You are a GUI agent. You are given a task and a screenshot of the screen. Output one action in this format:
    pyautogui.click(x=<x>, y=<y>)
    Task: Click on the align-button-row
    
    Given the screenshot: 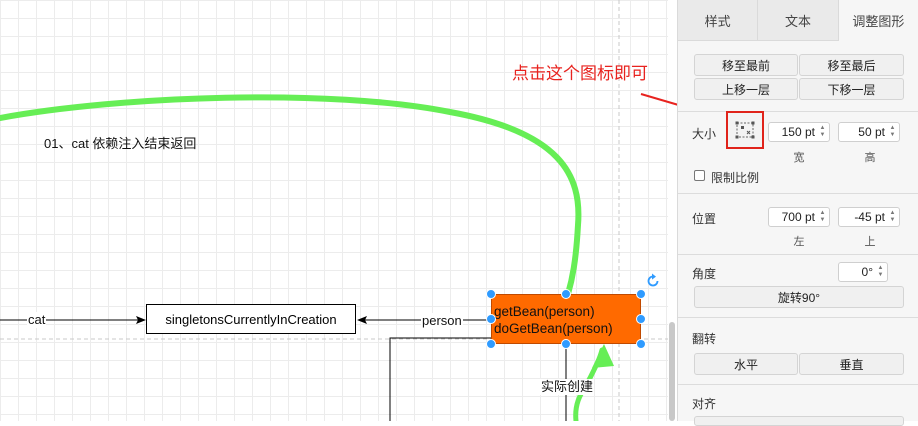 What is the action you would take?
    pyautogui.click(x=799, y=421)
    